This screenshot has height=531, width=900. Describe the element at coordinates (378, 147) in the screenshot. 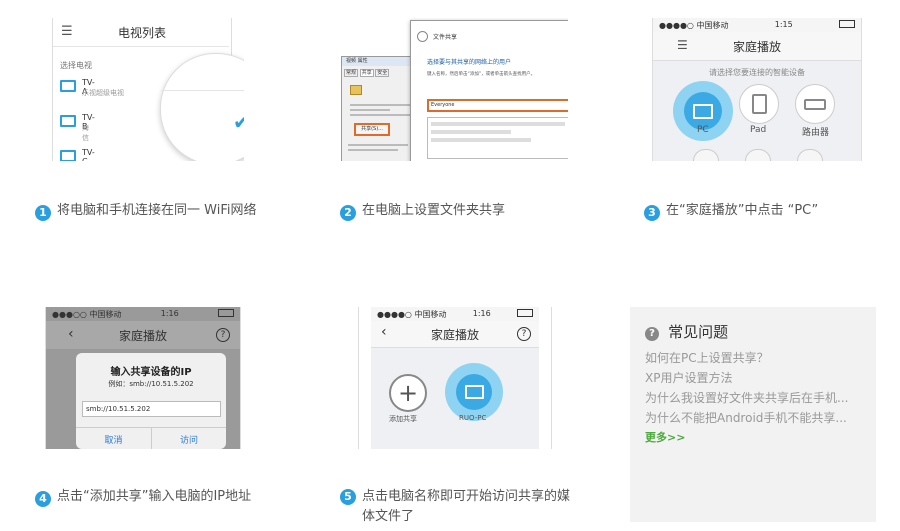

I see `advanced-lines` at that location.